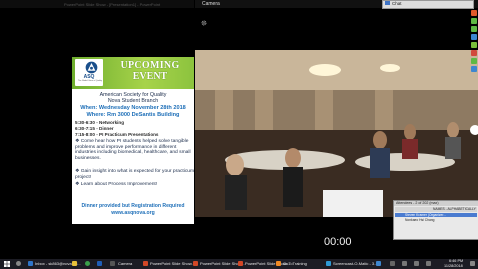 The width and height of the screenshot is (478, 269). Describe the element at coordinates (94, 128) in the screenshot. I see `schedule-item: 6:30-7:15 - Dinner` at that location.